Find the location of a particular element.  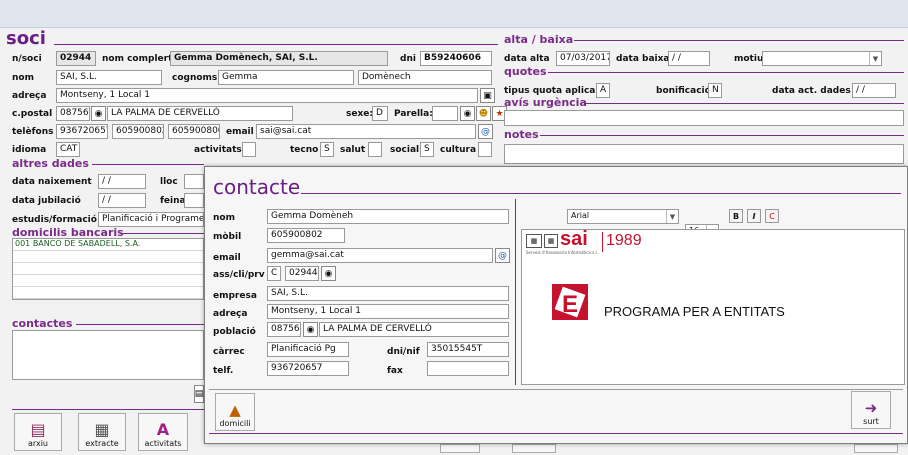

tel3-field: 605900800 is located at coordinates (194, 131).